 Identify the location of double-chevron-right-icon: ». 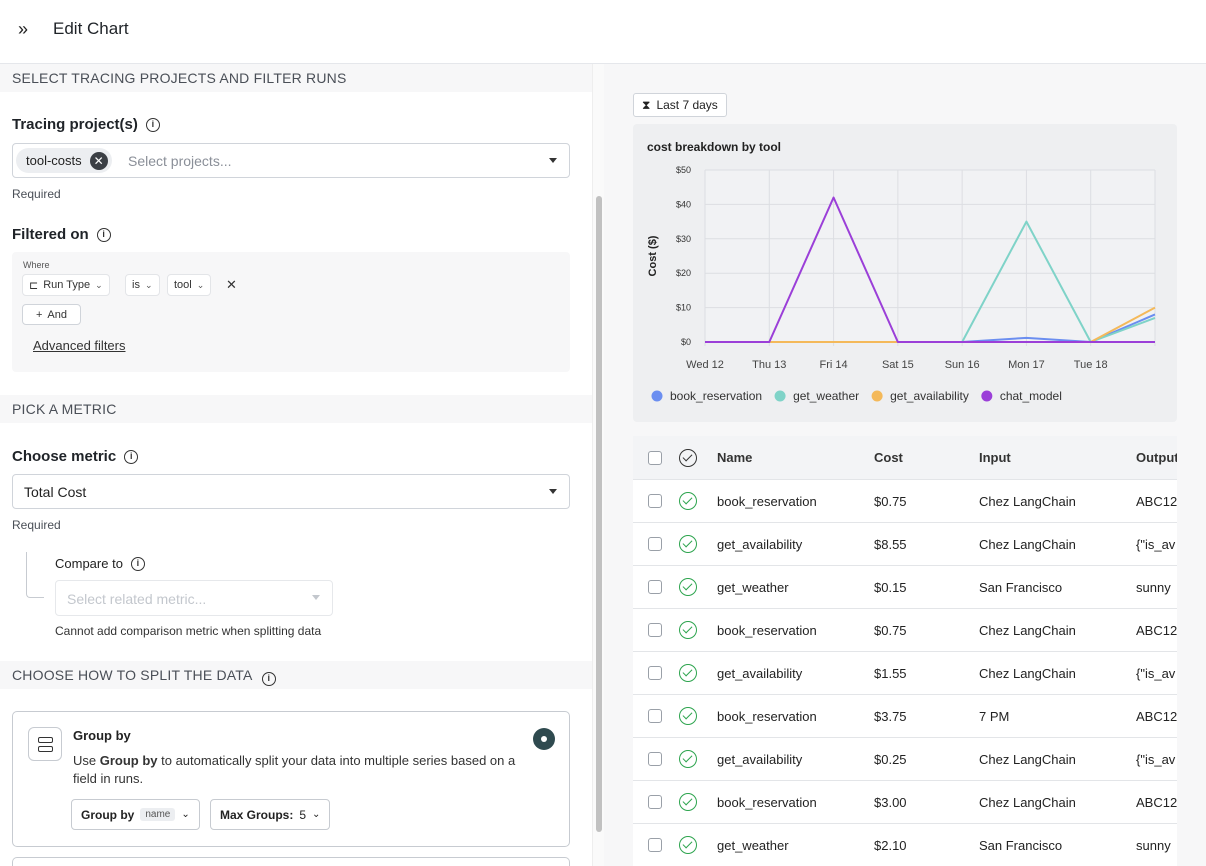
(28, 29).